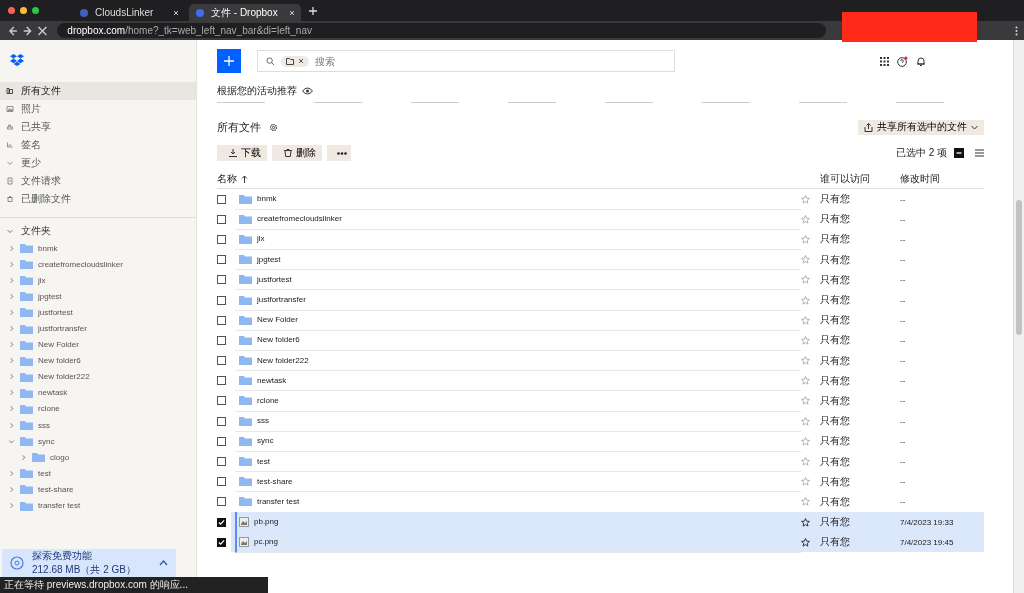 Image resolution: width=1024 pixels, height=593 pixels. Describe the element at coordinates (278, 501) in the screenshot. I see `file-name: transfer test` at that location.